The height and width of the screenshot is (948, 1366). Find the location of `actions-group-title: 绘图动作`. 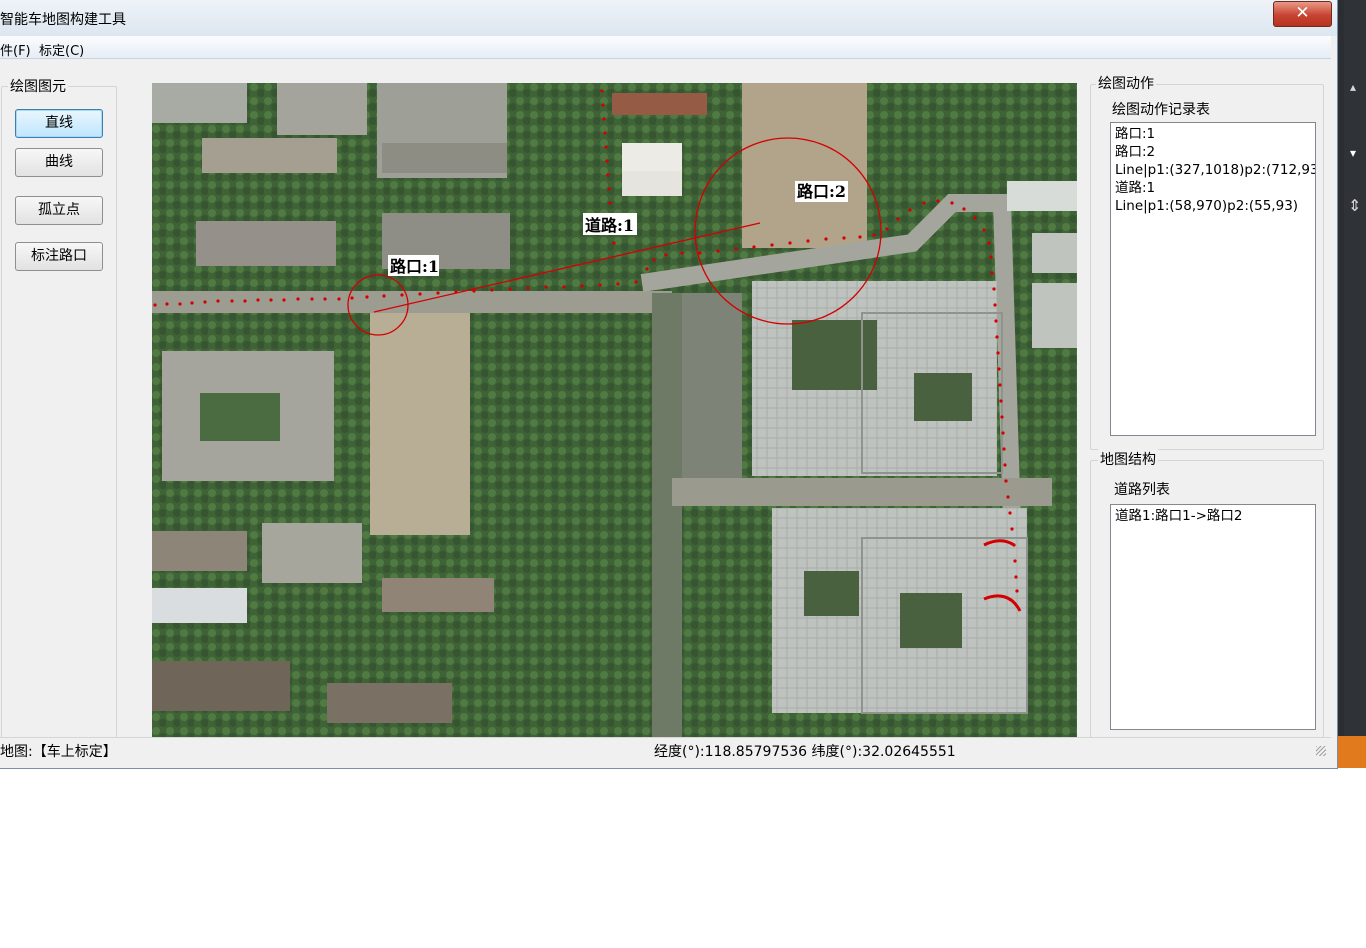

actions-group-title: 绘图动作 is located at coordinates (1126, 83).